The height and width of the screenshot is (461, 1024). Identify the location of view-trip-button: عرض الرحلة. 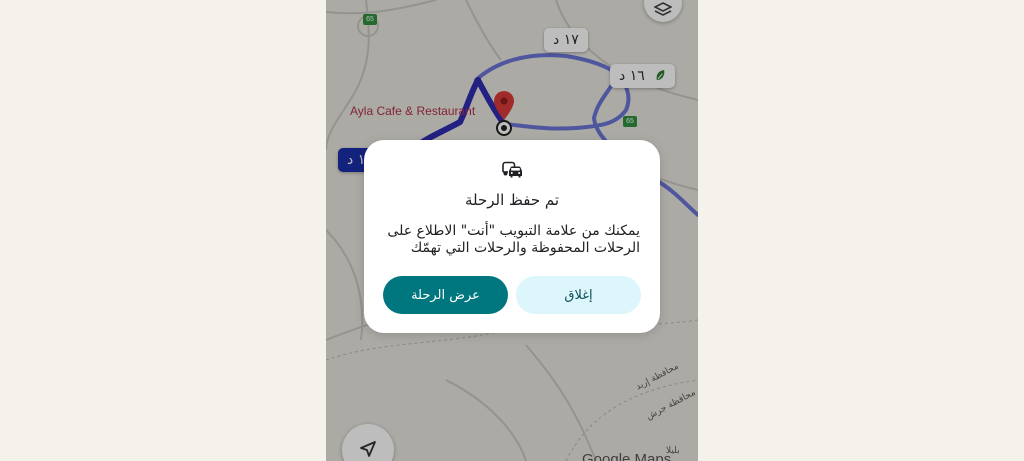
(445, 295).